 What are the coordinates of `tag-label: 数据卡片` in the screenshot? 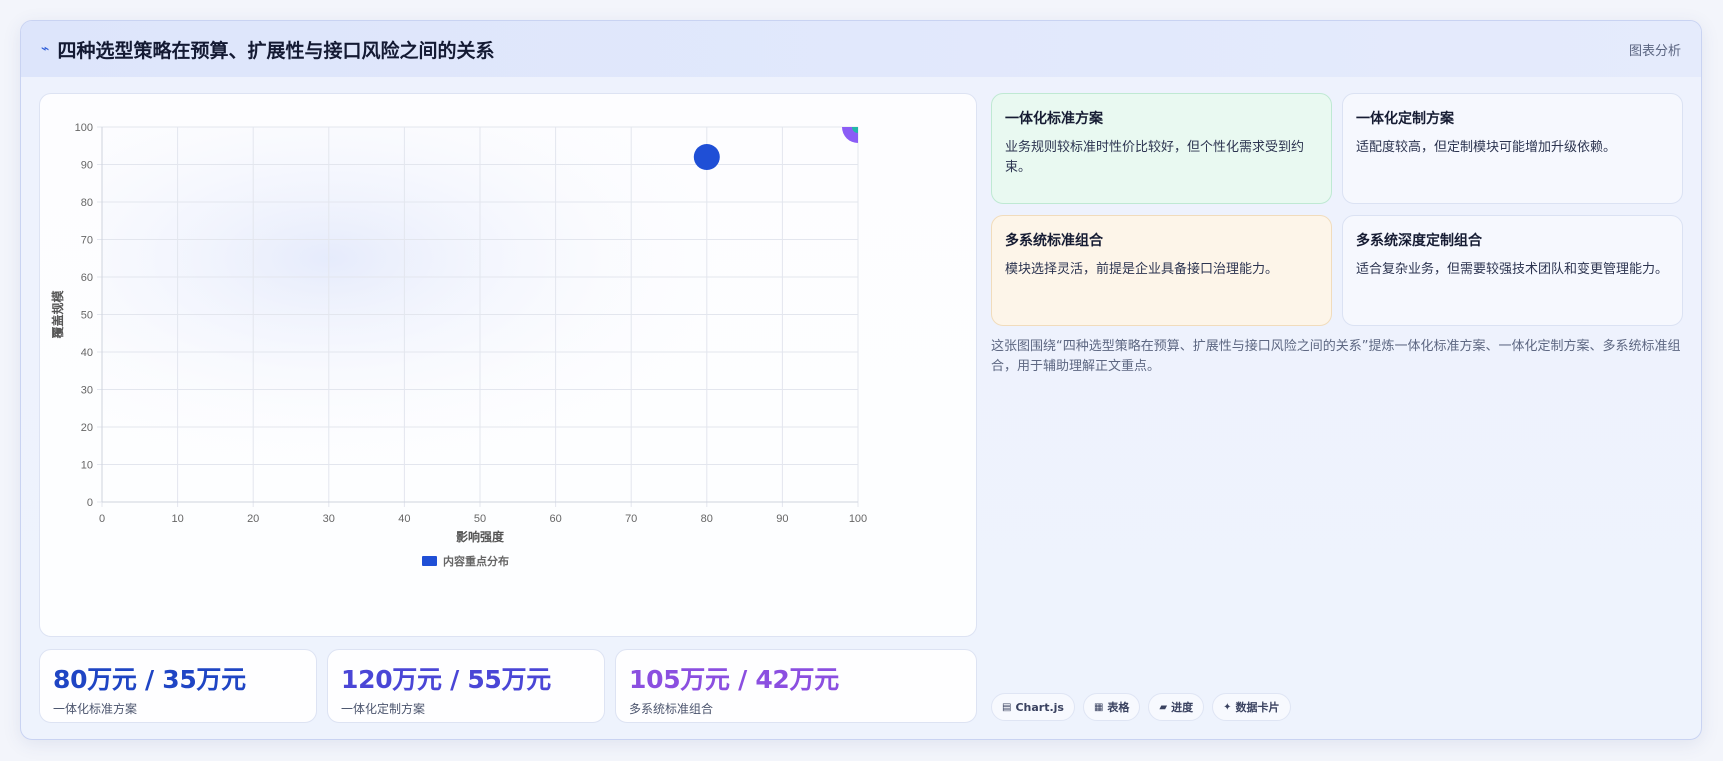 It's located at (1257, 707).